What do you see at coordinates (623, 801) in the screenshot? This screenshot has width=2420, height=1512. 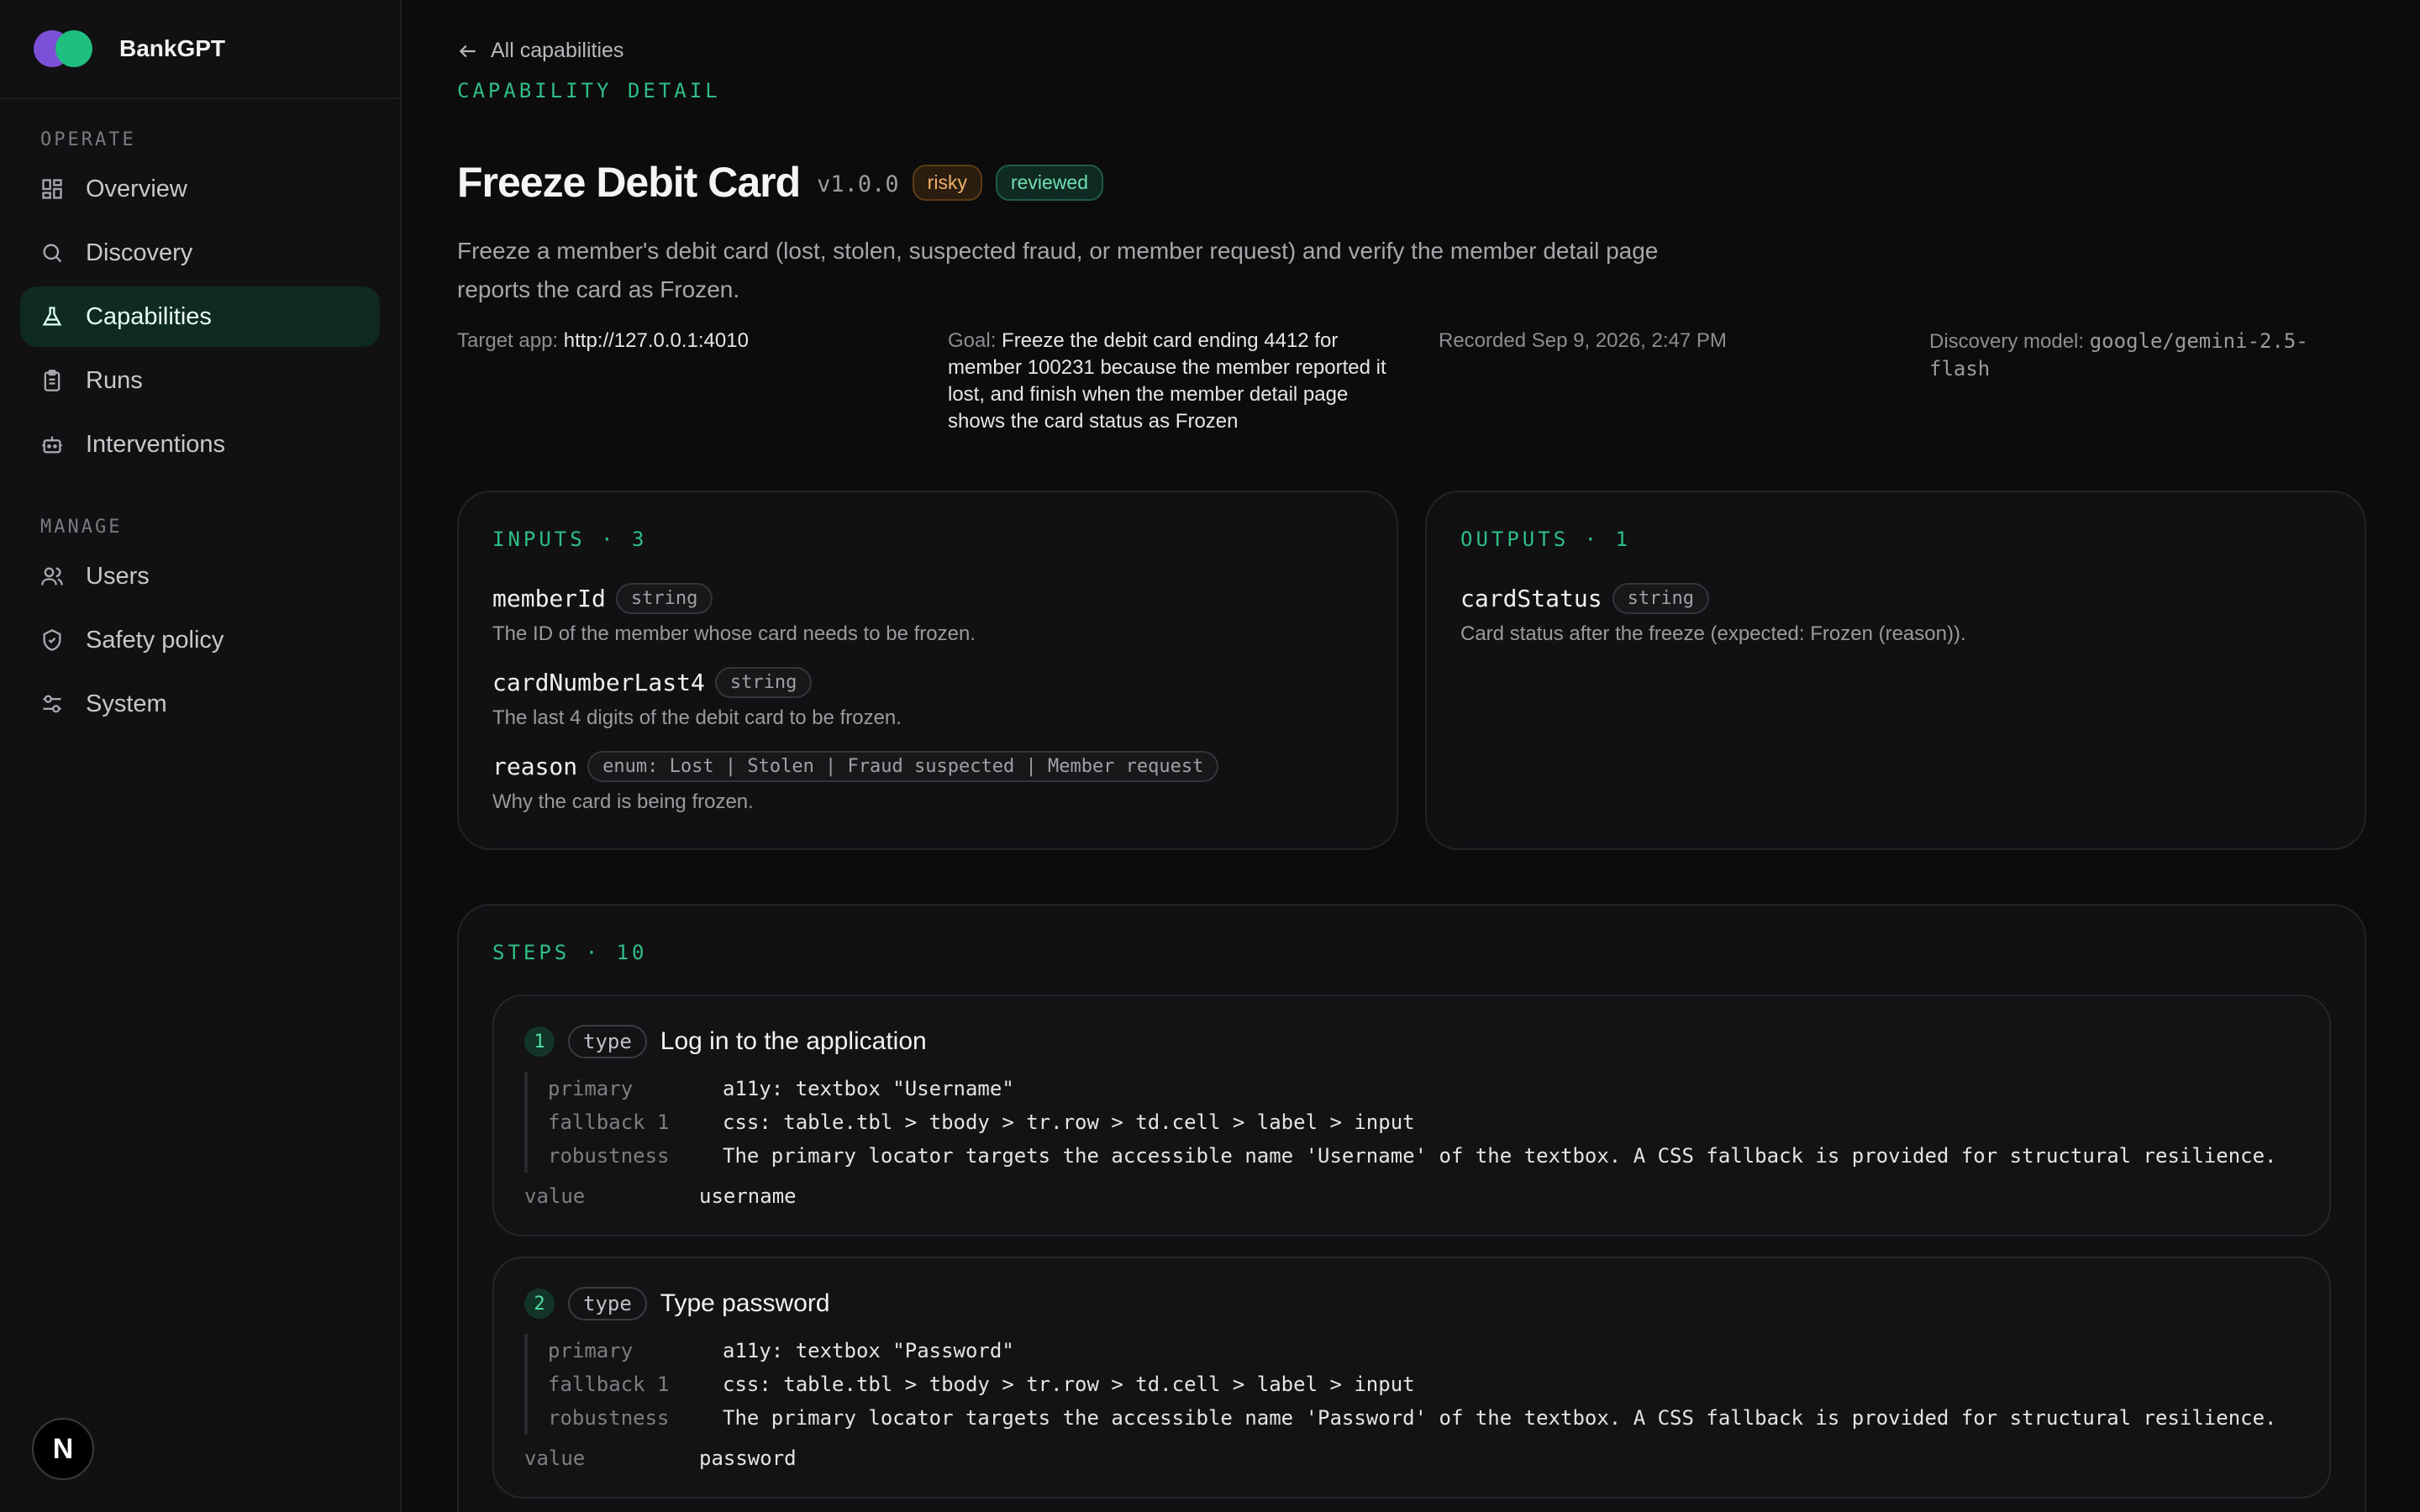 I see `field-desc: Why the card is being frozen.` at bounding box center [623, 801].